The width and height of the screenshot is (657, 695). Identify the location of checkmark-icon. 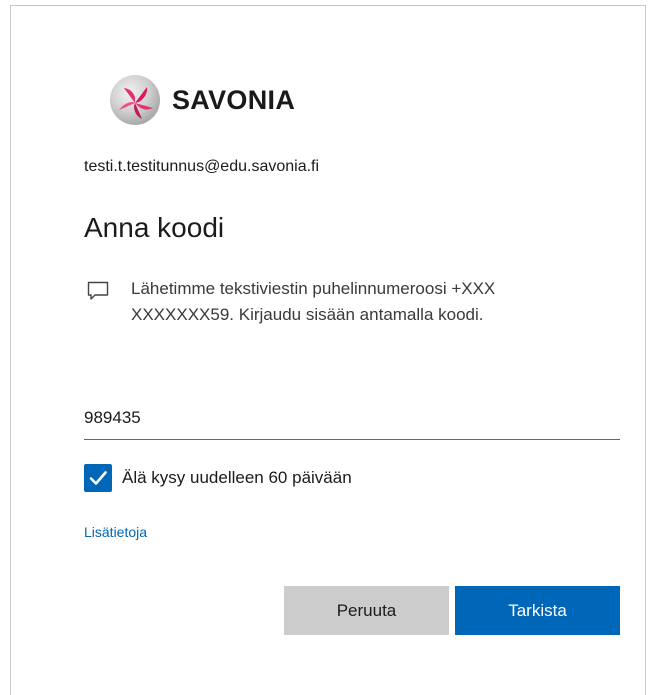
(98, 478).